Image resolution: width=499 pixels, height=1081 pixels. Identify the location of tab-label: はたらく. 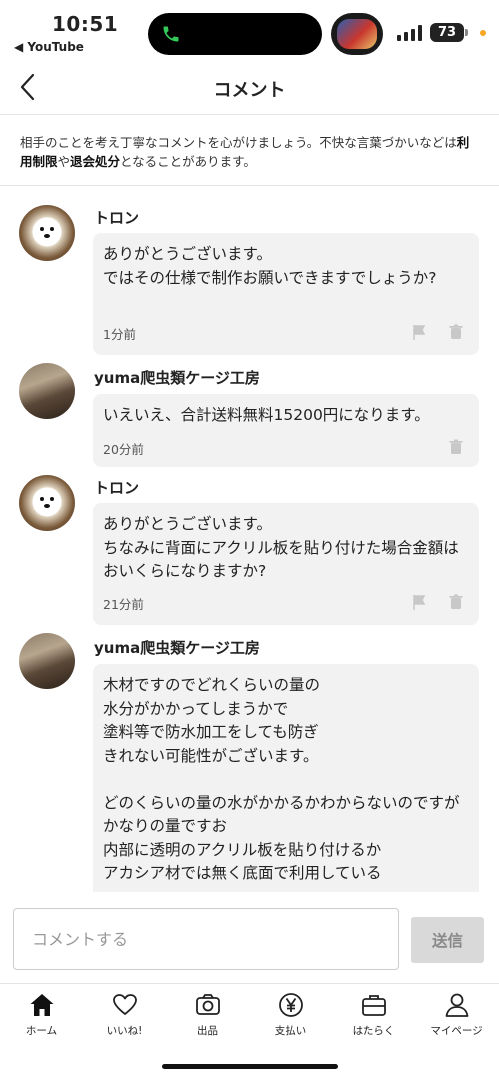
(373, 1031).